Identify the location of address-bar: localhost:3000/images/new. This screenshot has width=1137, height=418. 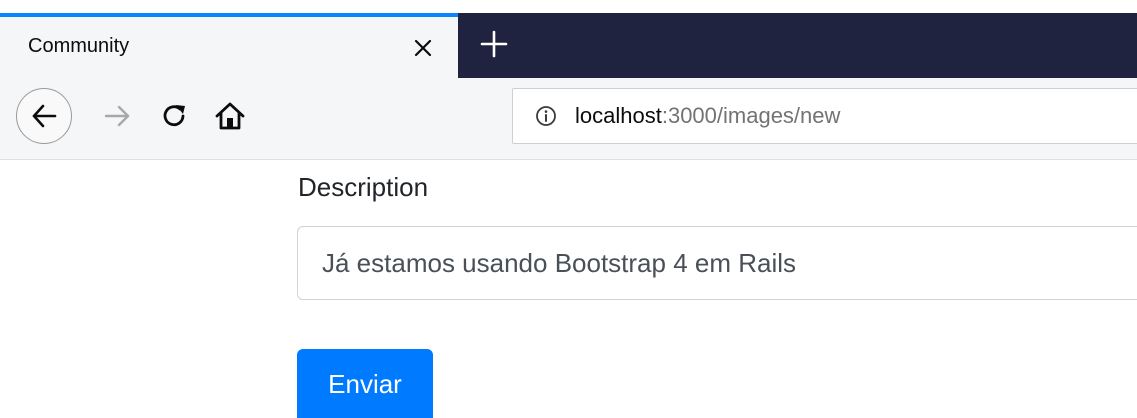
(824, 116).